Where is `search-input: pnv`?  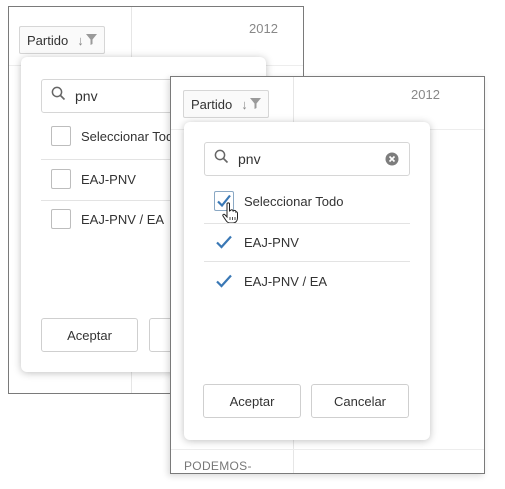
search-input: pnv is located at coordinates (307, 159).